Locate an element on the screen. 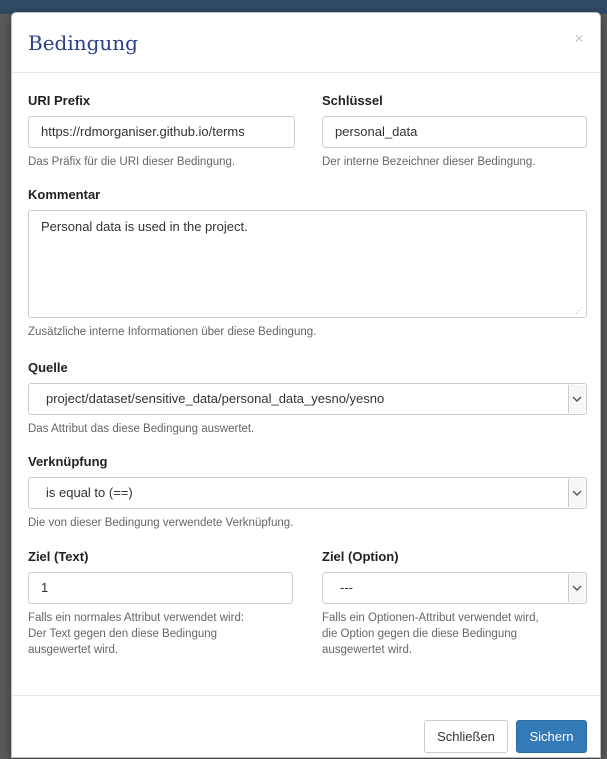 The width and height of the screenshot is (607, 759). target-option-help-line: die Option gegen die diese Bedingung is located at coordinates (420, 634).